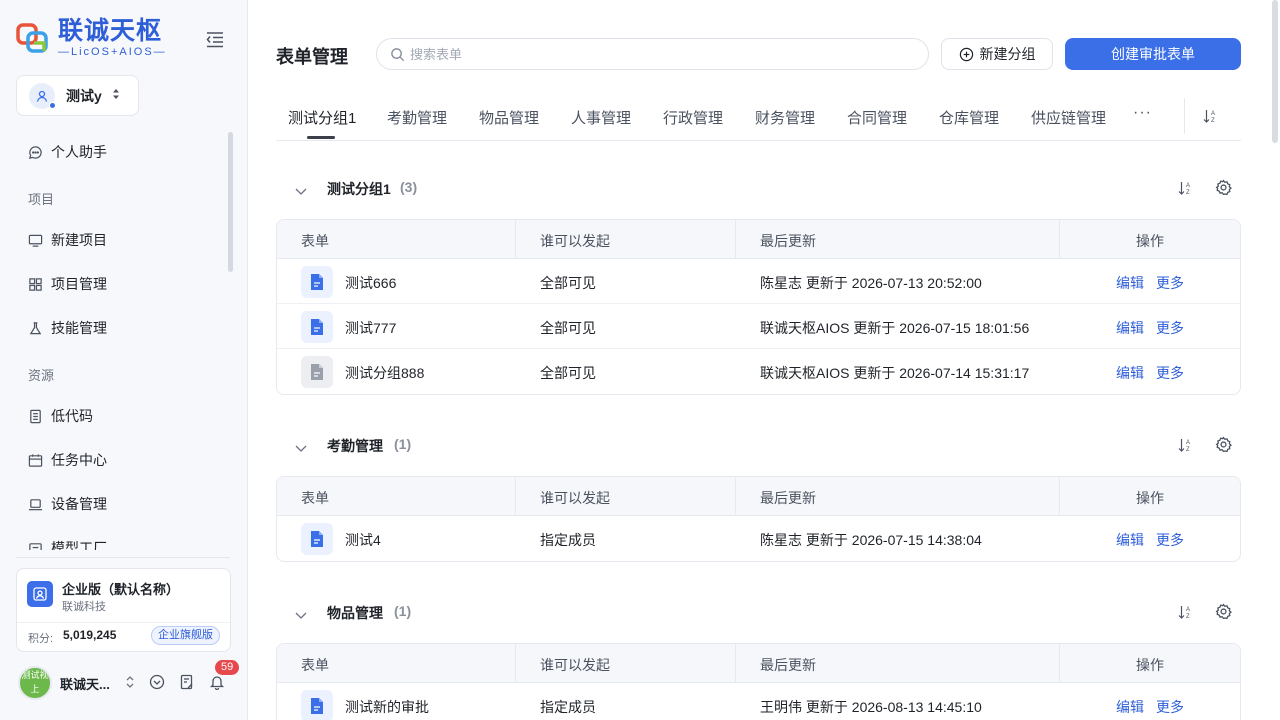 The image size is (1280, 720). Describe the element at coordinates (123, 538) in the screenshot. I see `sidebar-item-model-factory: 模型工厂` at that location.